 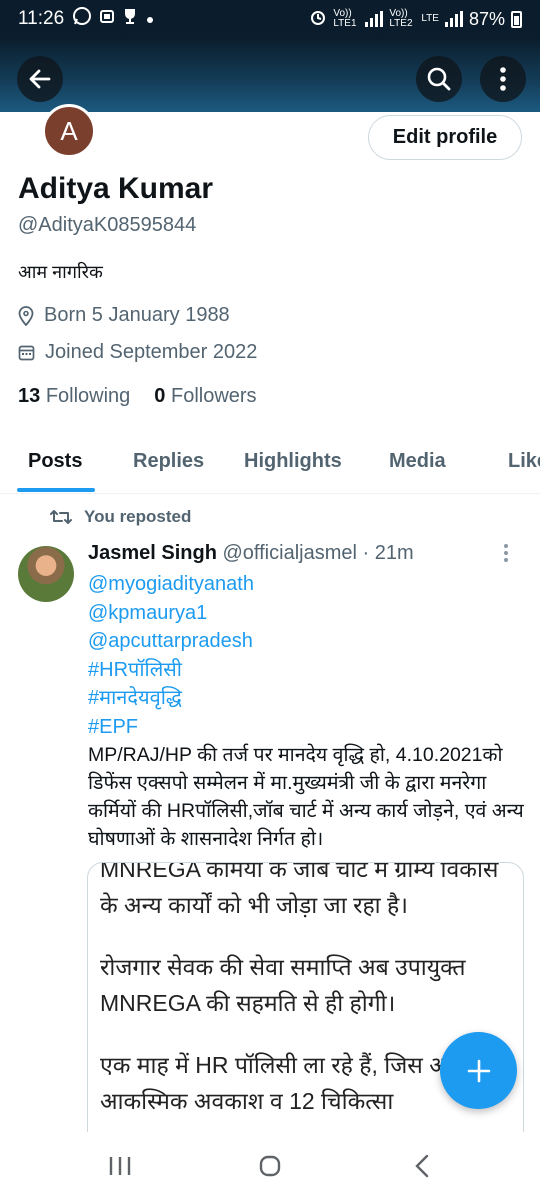 What do you see at coordinates (308, 670) in the screenshot?
I see `hashtag-link: #HRपॉलिसी` at bounding box center [308, 670].